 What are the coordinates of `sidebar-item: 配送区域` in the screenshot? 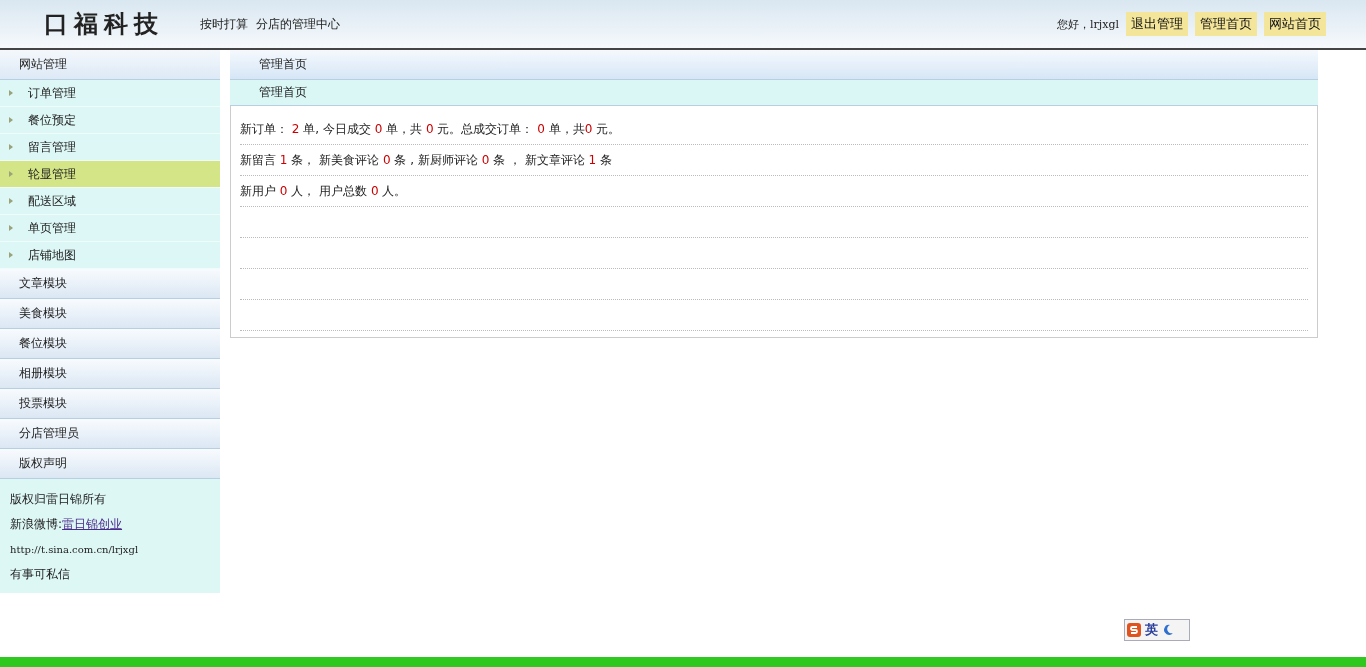 It's located at (110, 201).